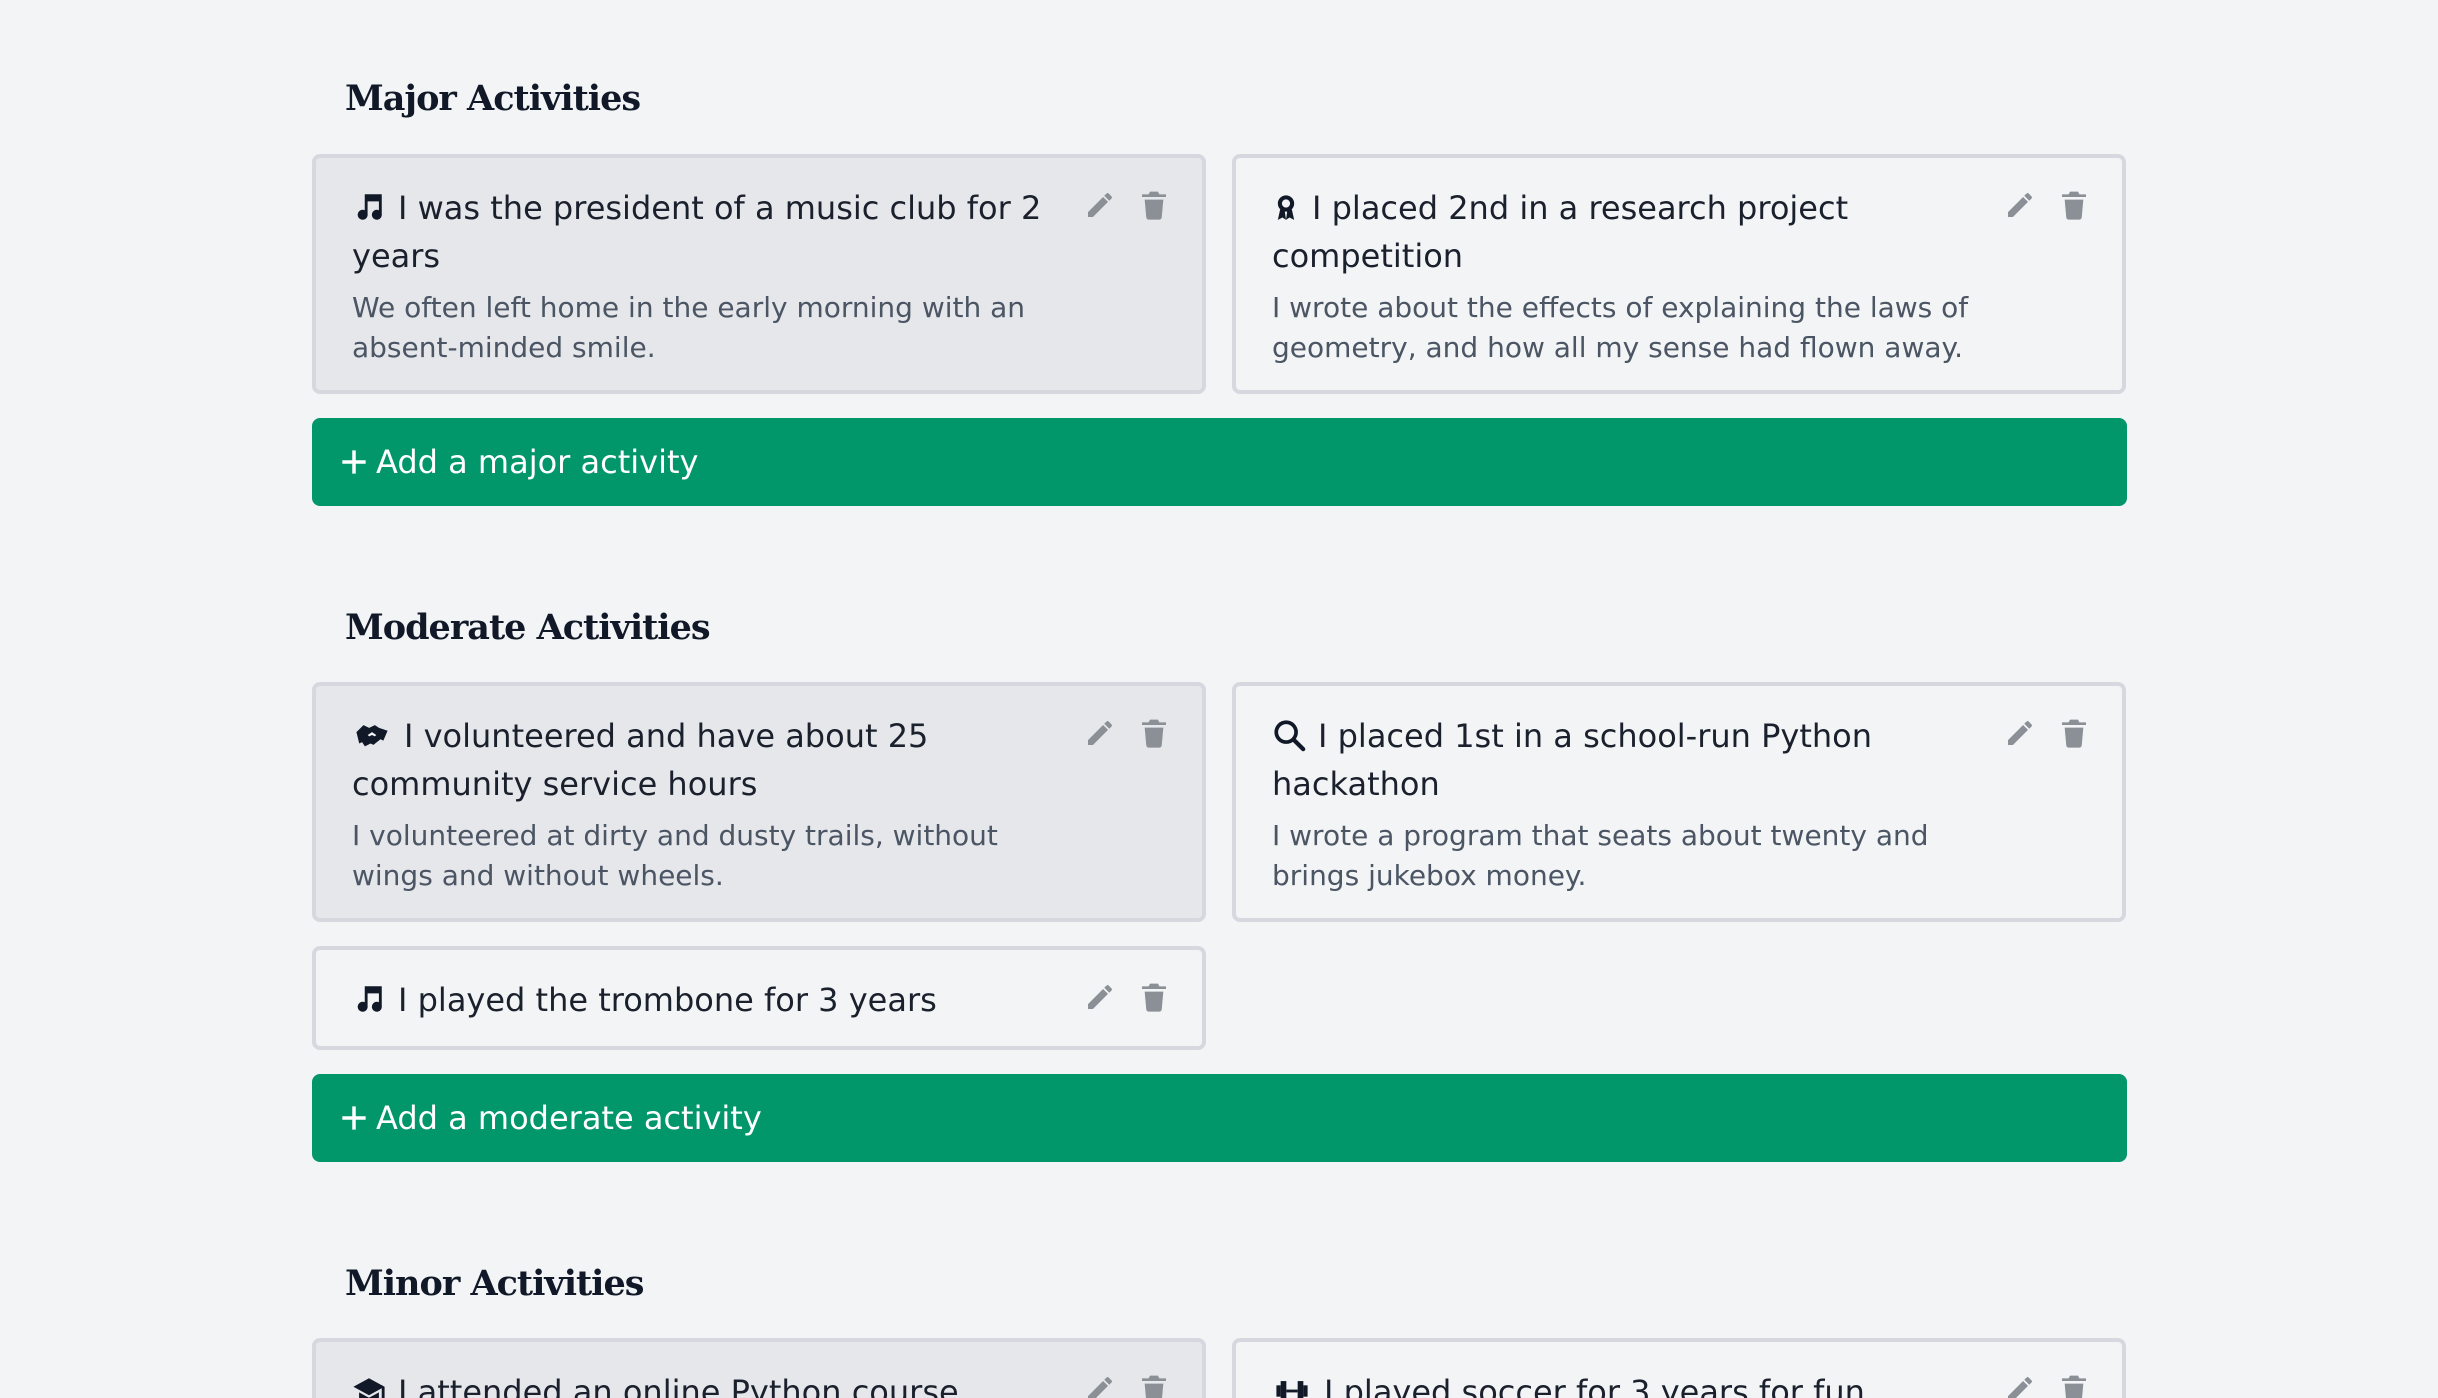 This screenshot has height=1398, width=2438. I want to click on activity-card: I attended an online Python course, so click(759, 1368).